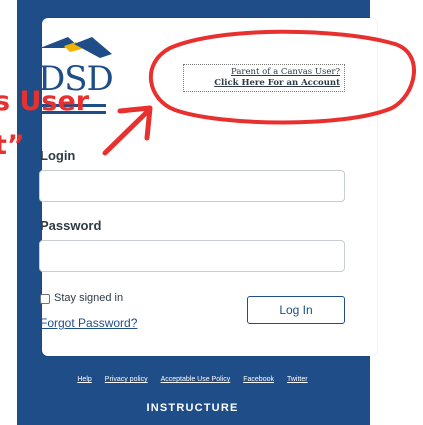  What do you see at coordinates (192, 256) in the screenshot?
I see `password-input` at bounding box center [192, 256].